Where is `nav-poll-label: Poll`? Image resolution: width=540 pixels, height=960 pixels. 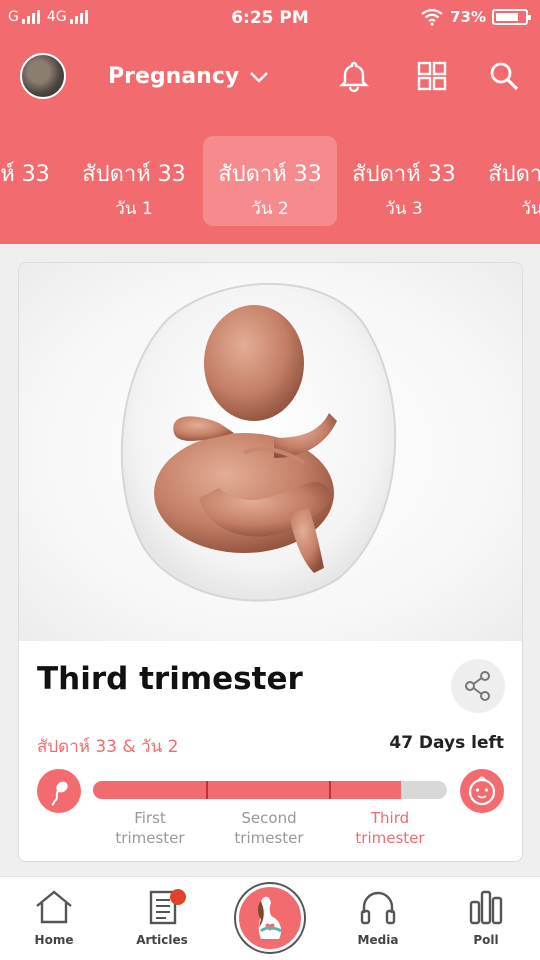 nav-poll-label: Poll is located at coordinates (486, 940).